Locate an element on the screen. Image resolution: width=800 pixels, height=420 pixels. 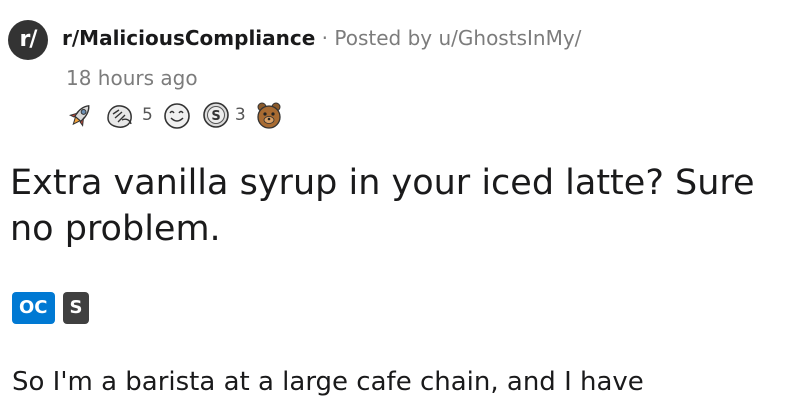
awards-bar: 5 S 3 is located at coordinates (179, 115).